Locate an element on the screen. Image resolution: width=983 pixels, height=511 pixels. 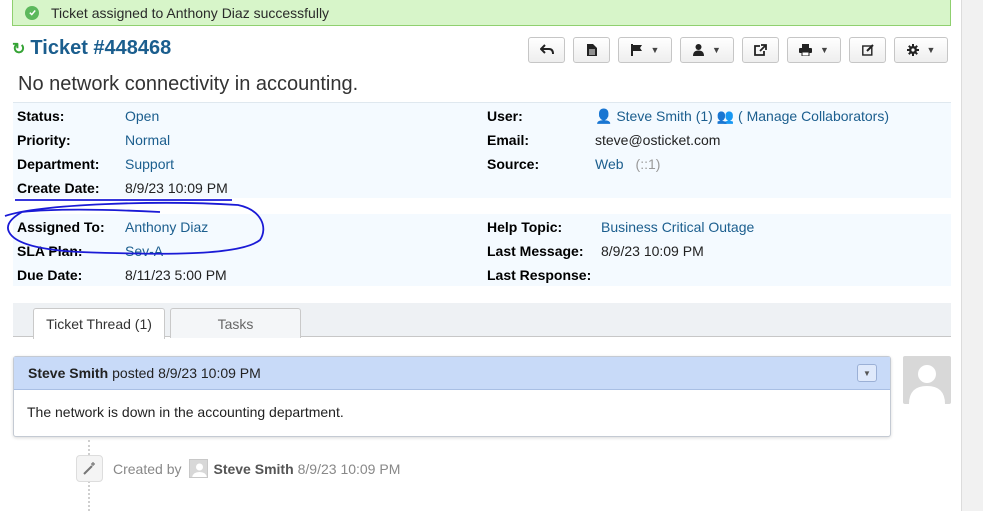
assigned-to-value: Anthony Diaz is located at coordinates (166, 227).